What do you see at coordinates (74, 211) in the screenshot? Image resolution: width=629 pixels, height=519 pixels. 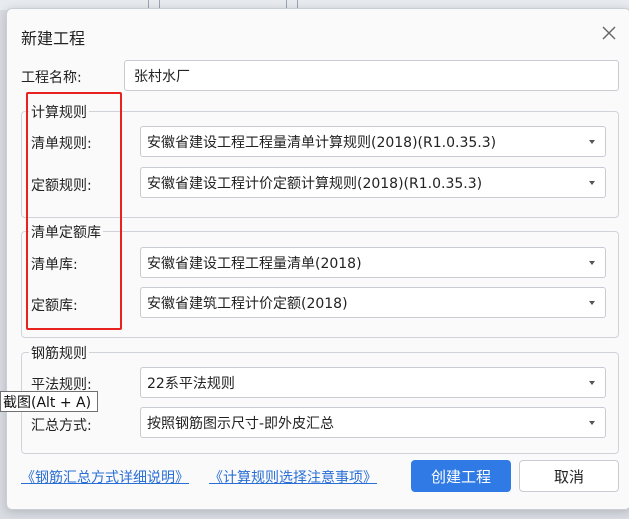 I see `highlight-box` at bounding box center [74, 211].